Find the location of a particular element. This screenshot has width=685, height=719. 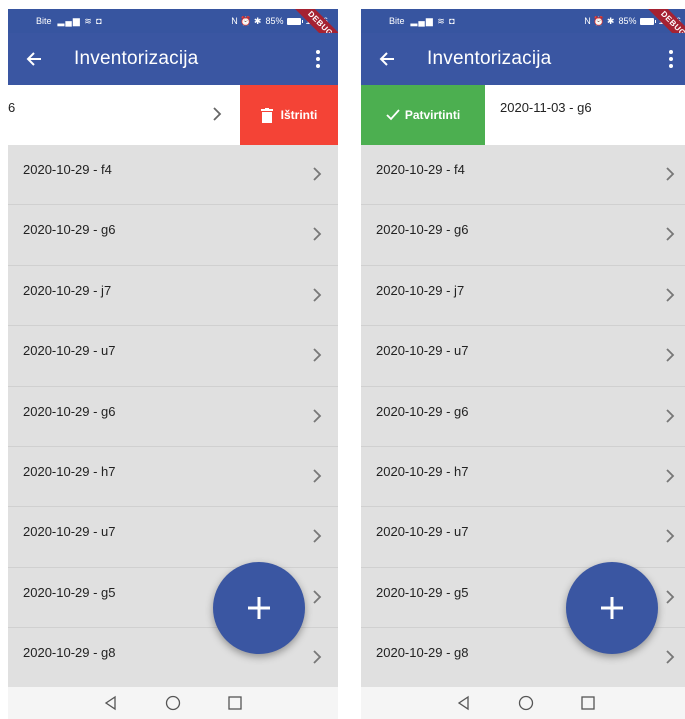

delete-button: Ištrinti is located at coordinates (289, 115).